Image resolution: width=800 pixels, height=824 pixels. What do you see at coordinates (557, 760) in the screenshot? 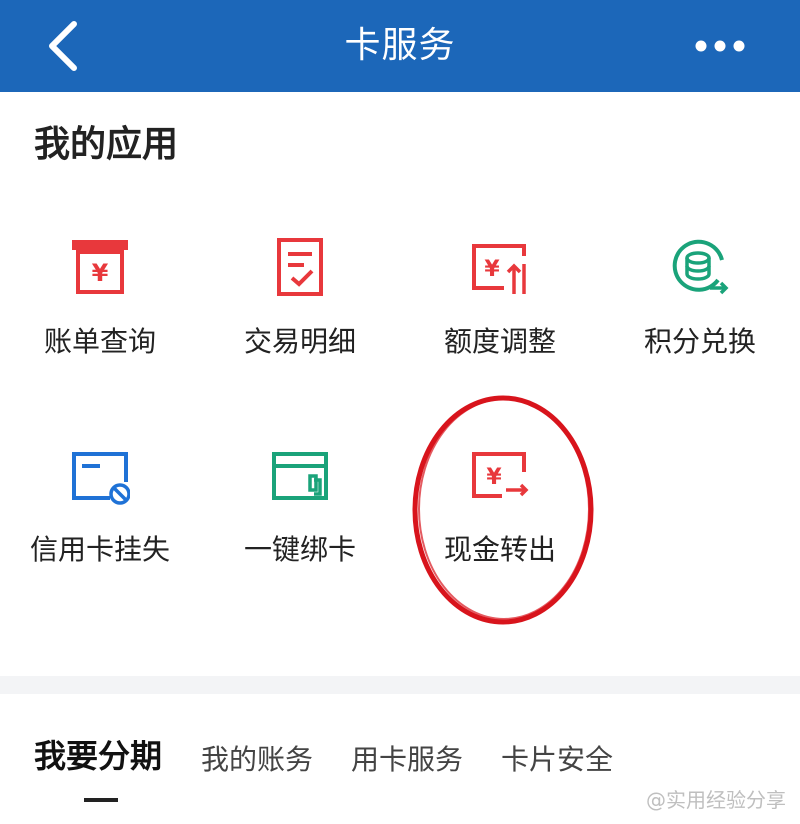
I see `tab-card-security: 卡片安全` at bounding box center [557, 760].